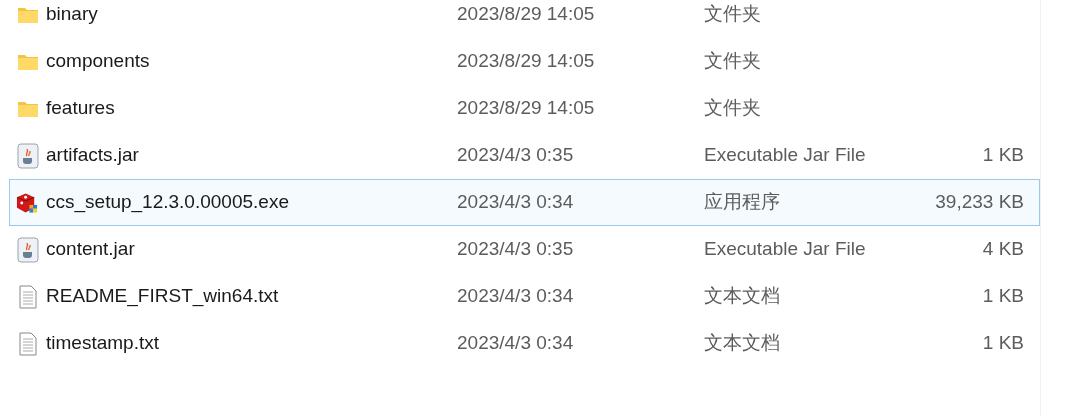 Image resolution: width=1080 pixels, height=416 pixels. I want to click on file-row: components 2023/8/29 14:05 文件夹, so click(524, 61).